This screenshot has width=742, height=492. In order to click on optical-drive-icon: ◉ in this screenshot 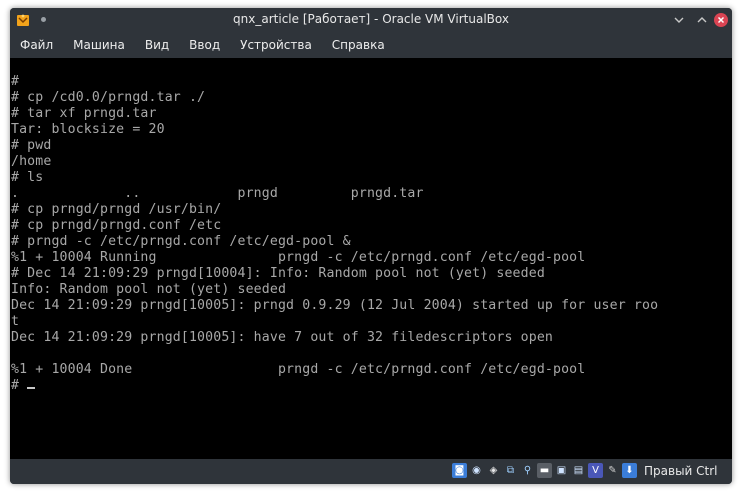, I will do `click(476, 470)`.